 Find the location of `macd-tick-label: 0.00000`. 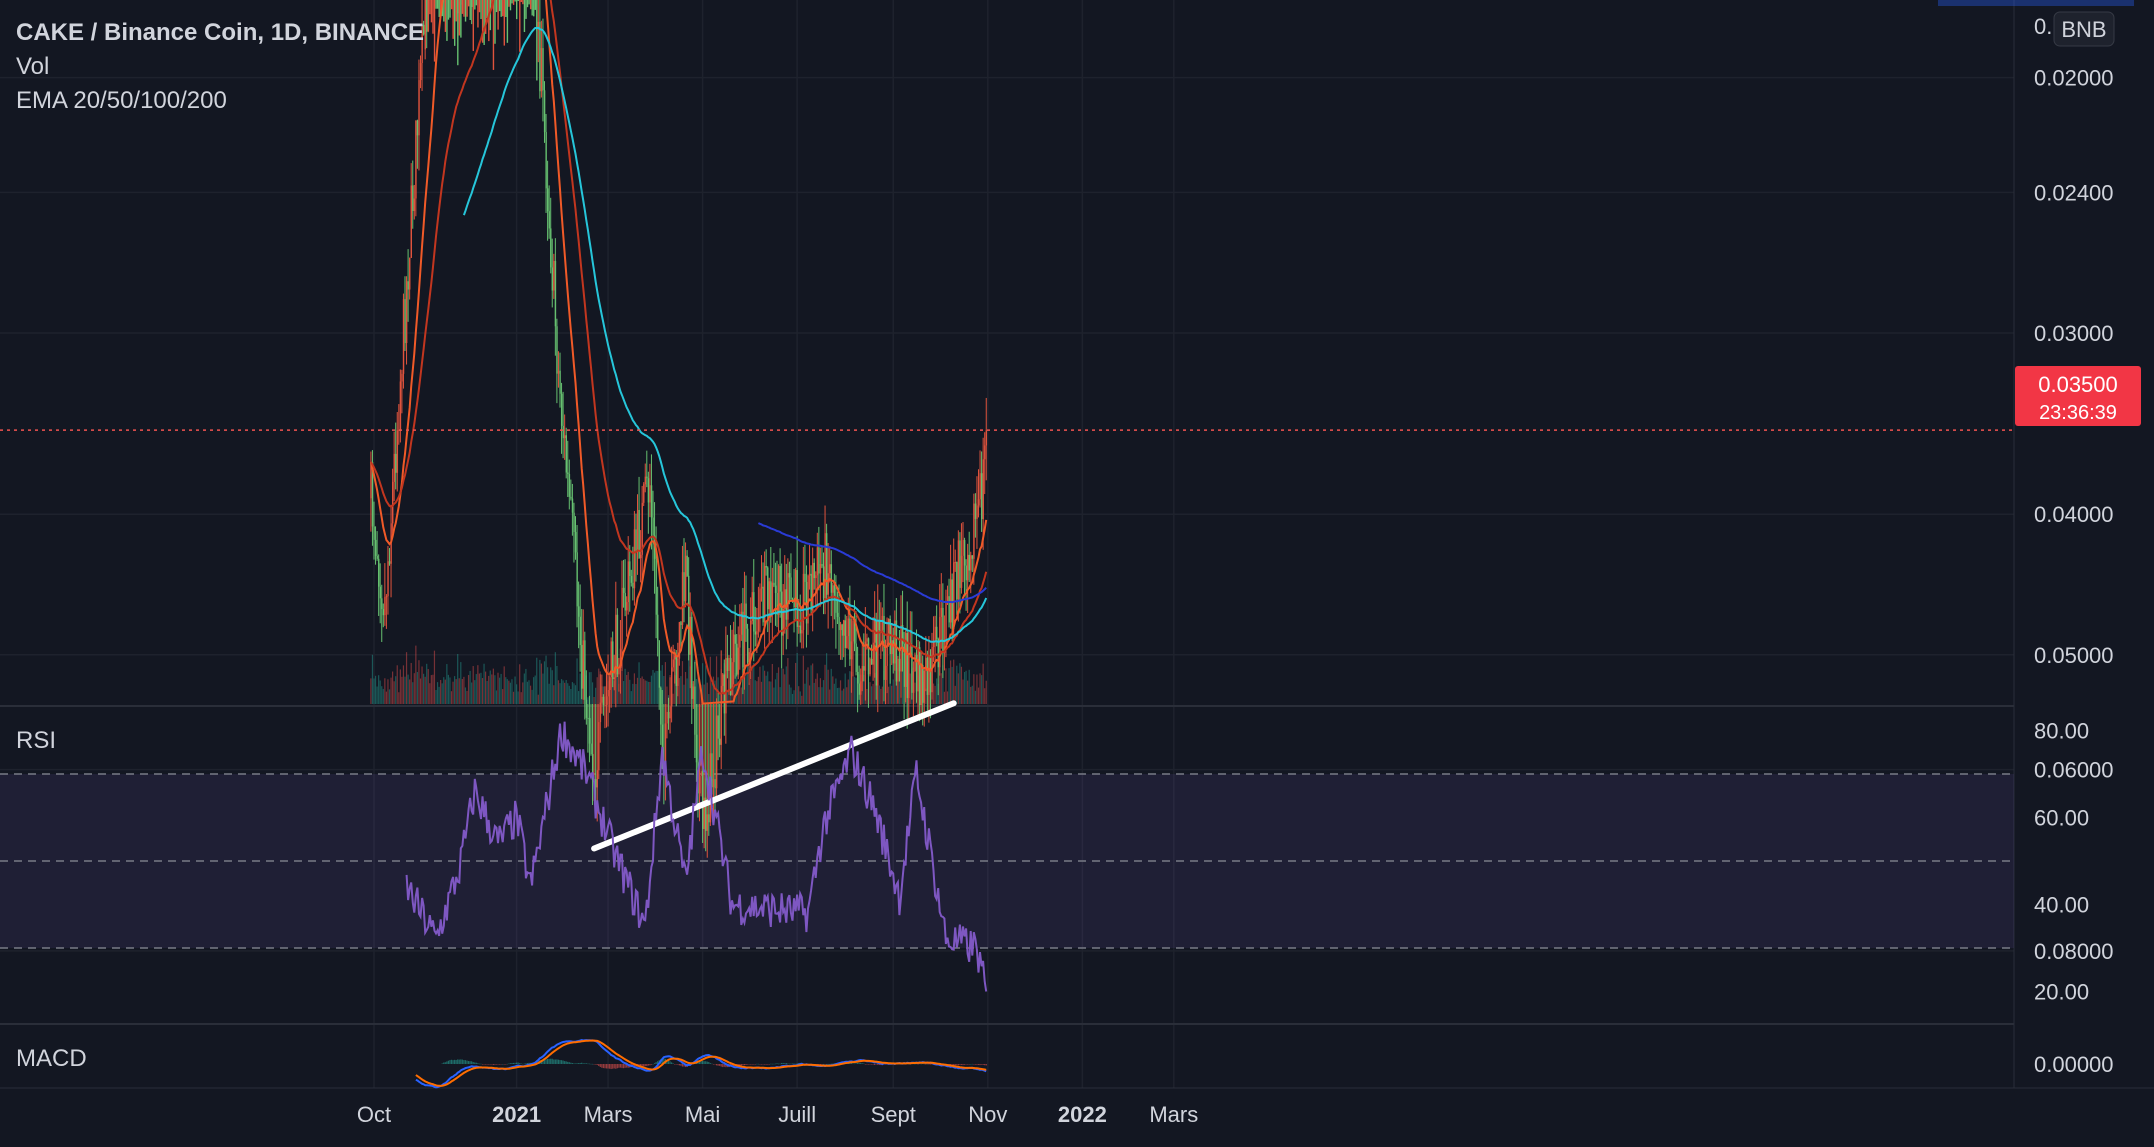

macd-tick-label: 0.00000 is located at coordinates (2074, 1064).